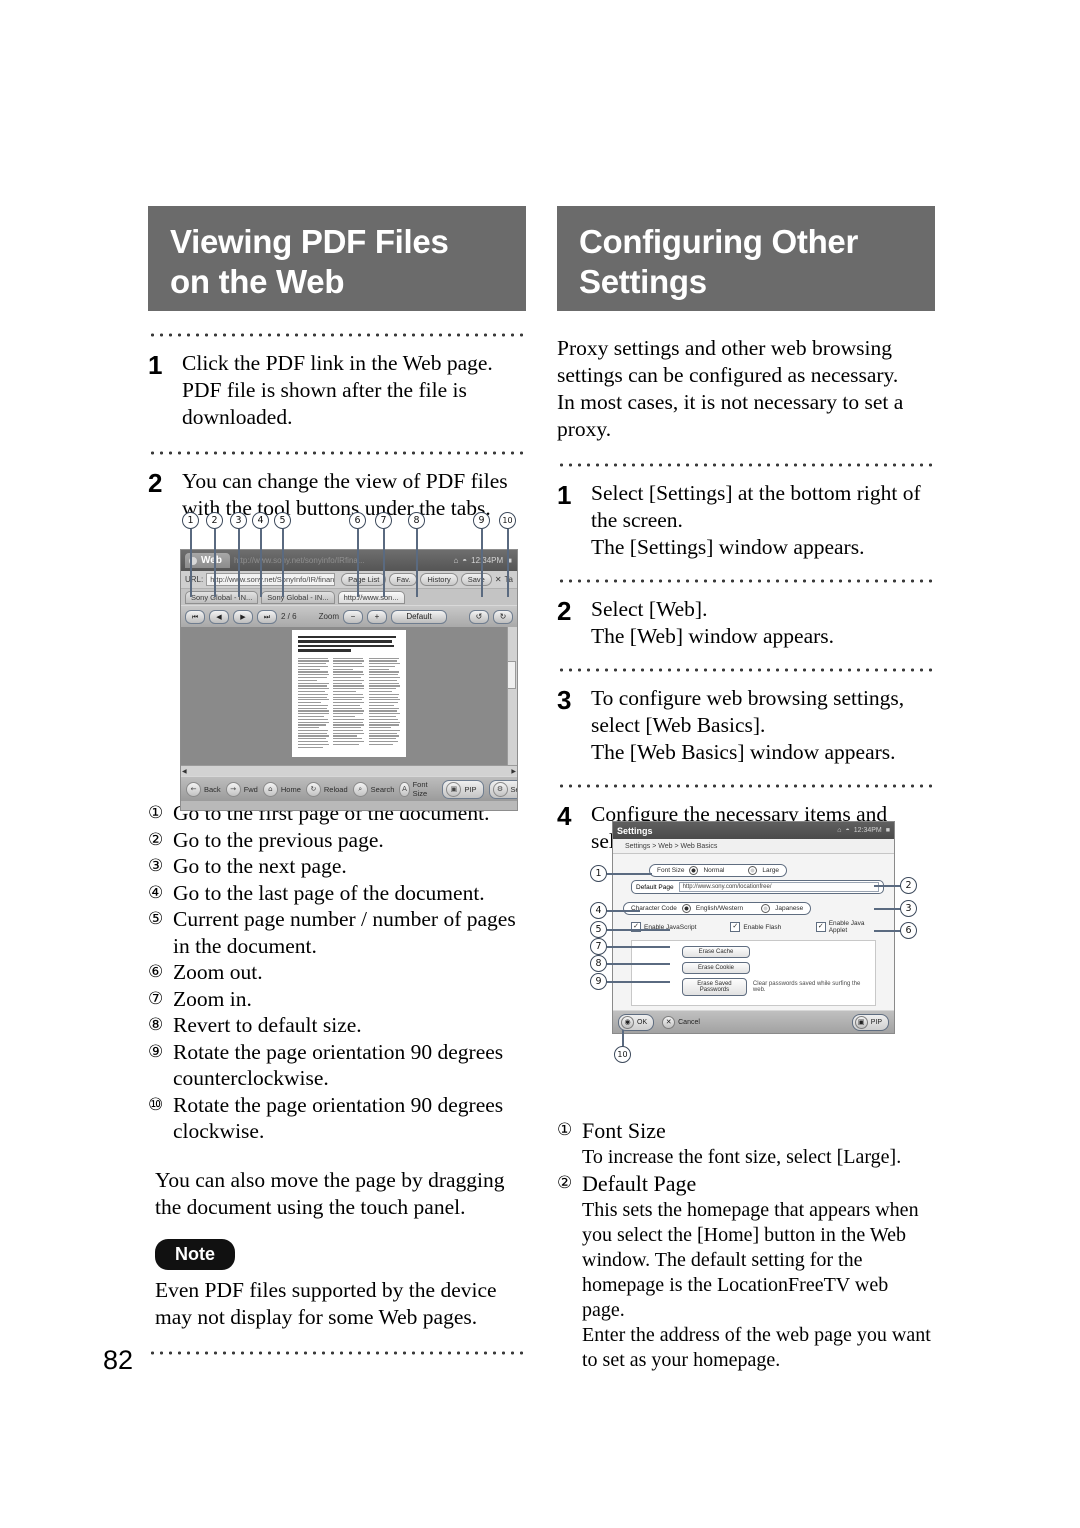 Image resolution: width=1080 pixels, height=1528 pixels. What do you see at coordinates (513, 789) in the screenshot?
I see `settings-label: Settings` at bounding box center [513, 789].